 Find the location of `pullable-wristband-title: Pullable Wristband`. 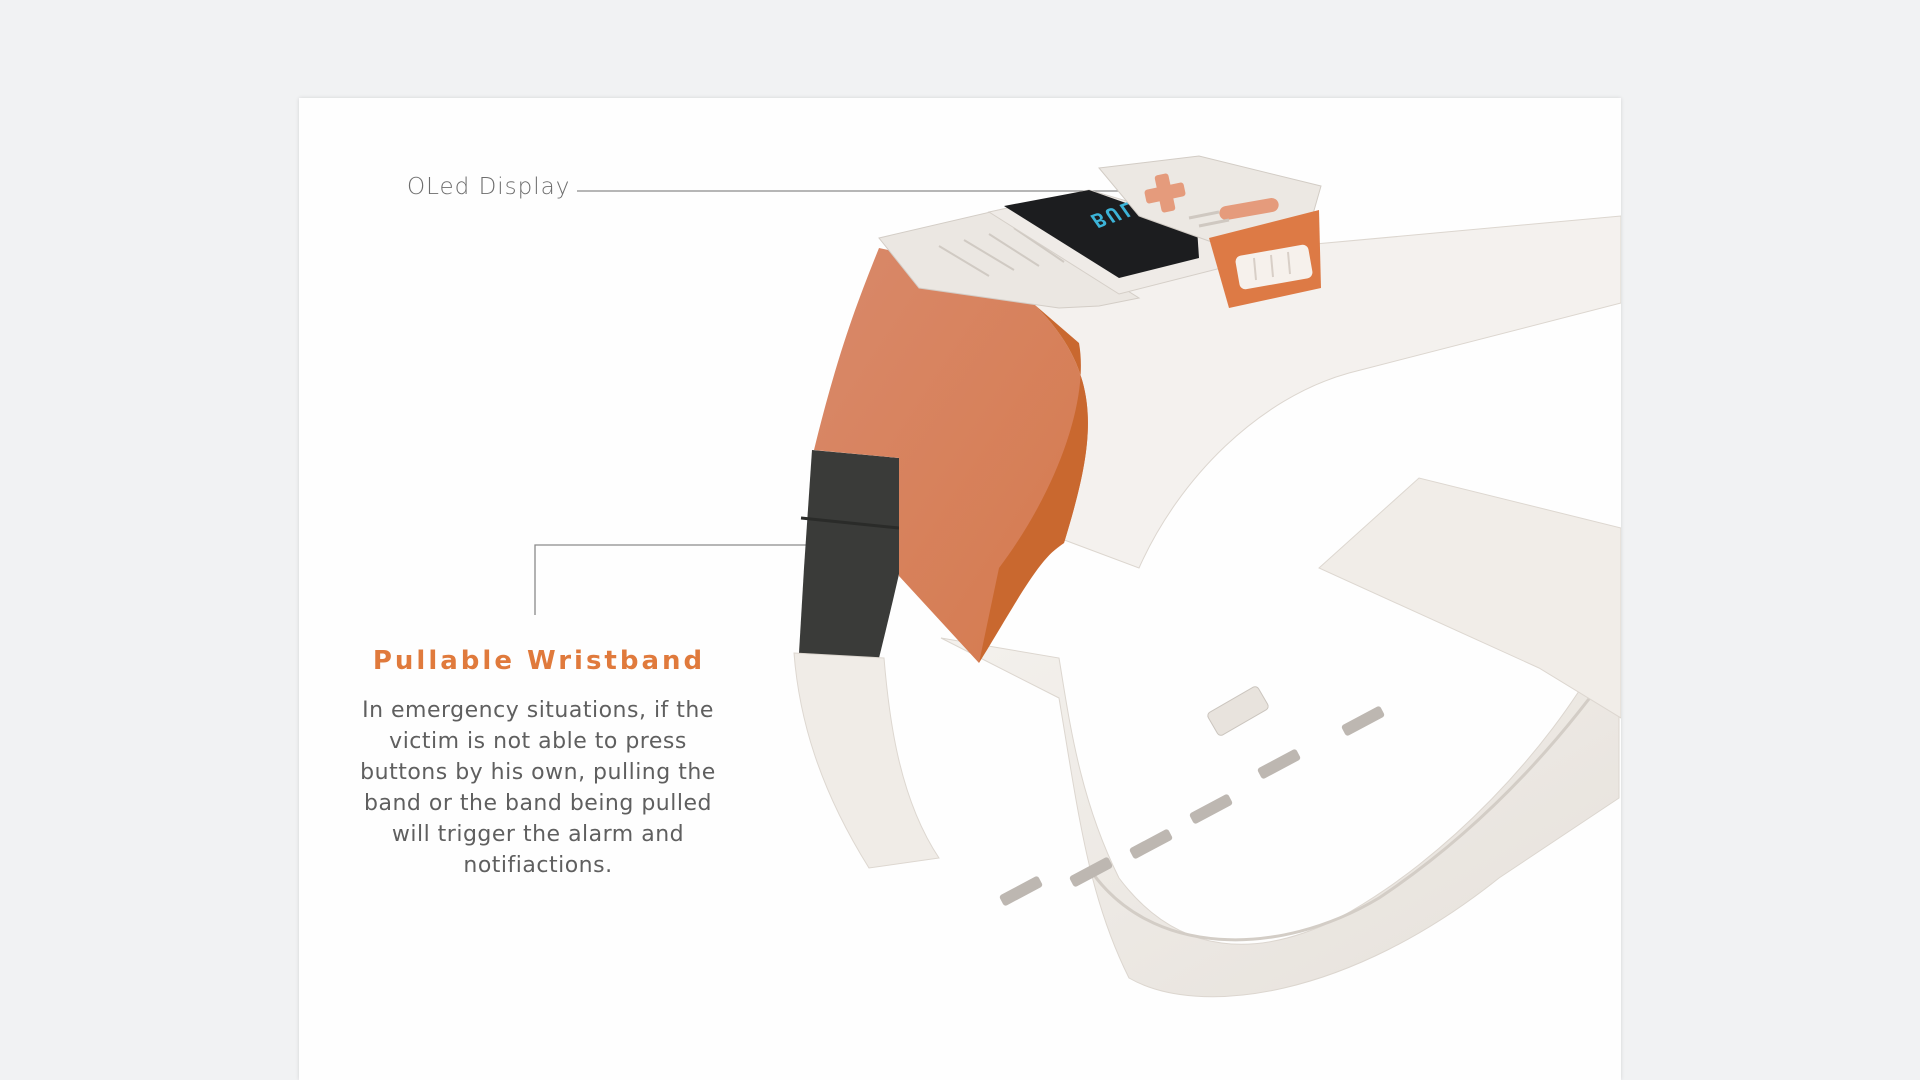

pullable-wristband-title: Pullable Wristband is located at coordinates (539, 661).